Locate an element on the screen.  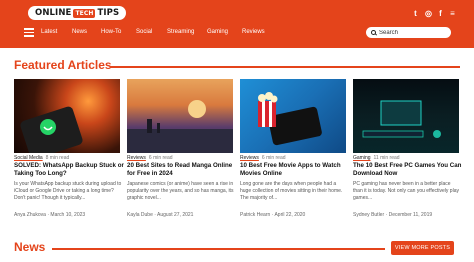
card-image-movies is located at coordinates (293, 116).